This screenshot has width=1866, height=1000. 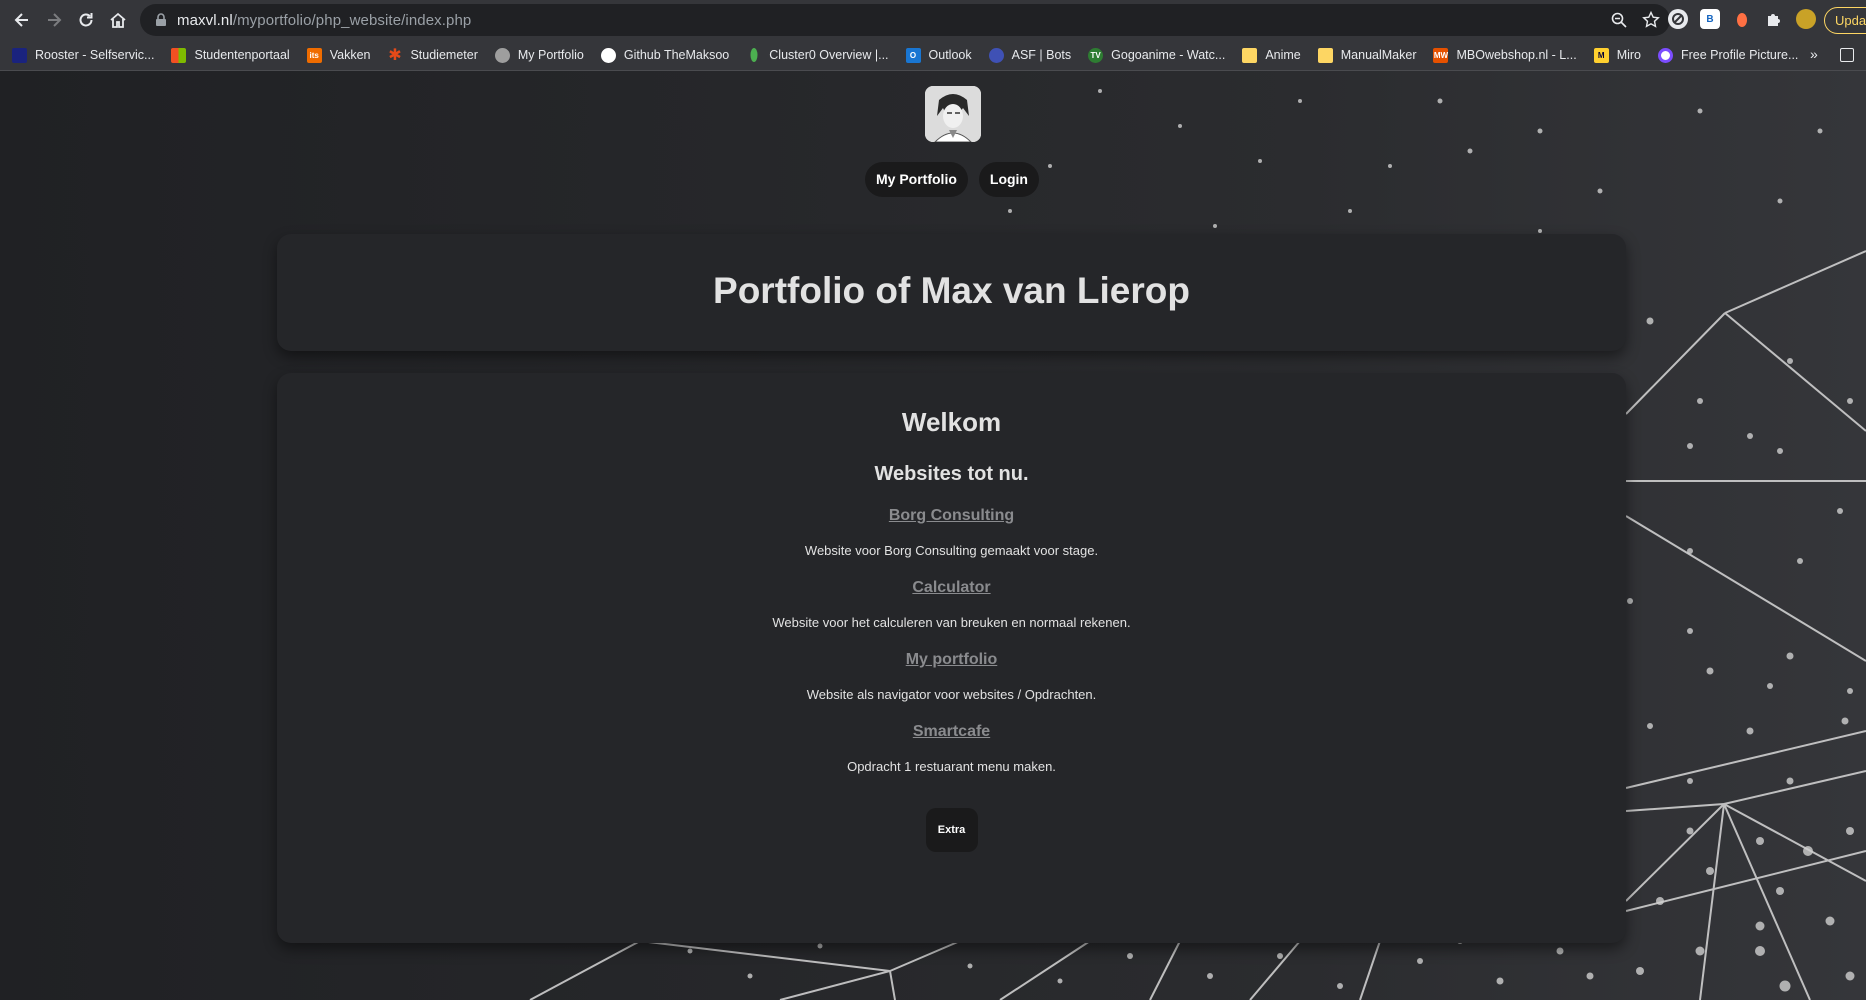 I want to click on bookmark-item: Studentenportaal, so click(x=230, y=55).